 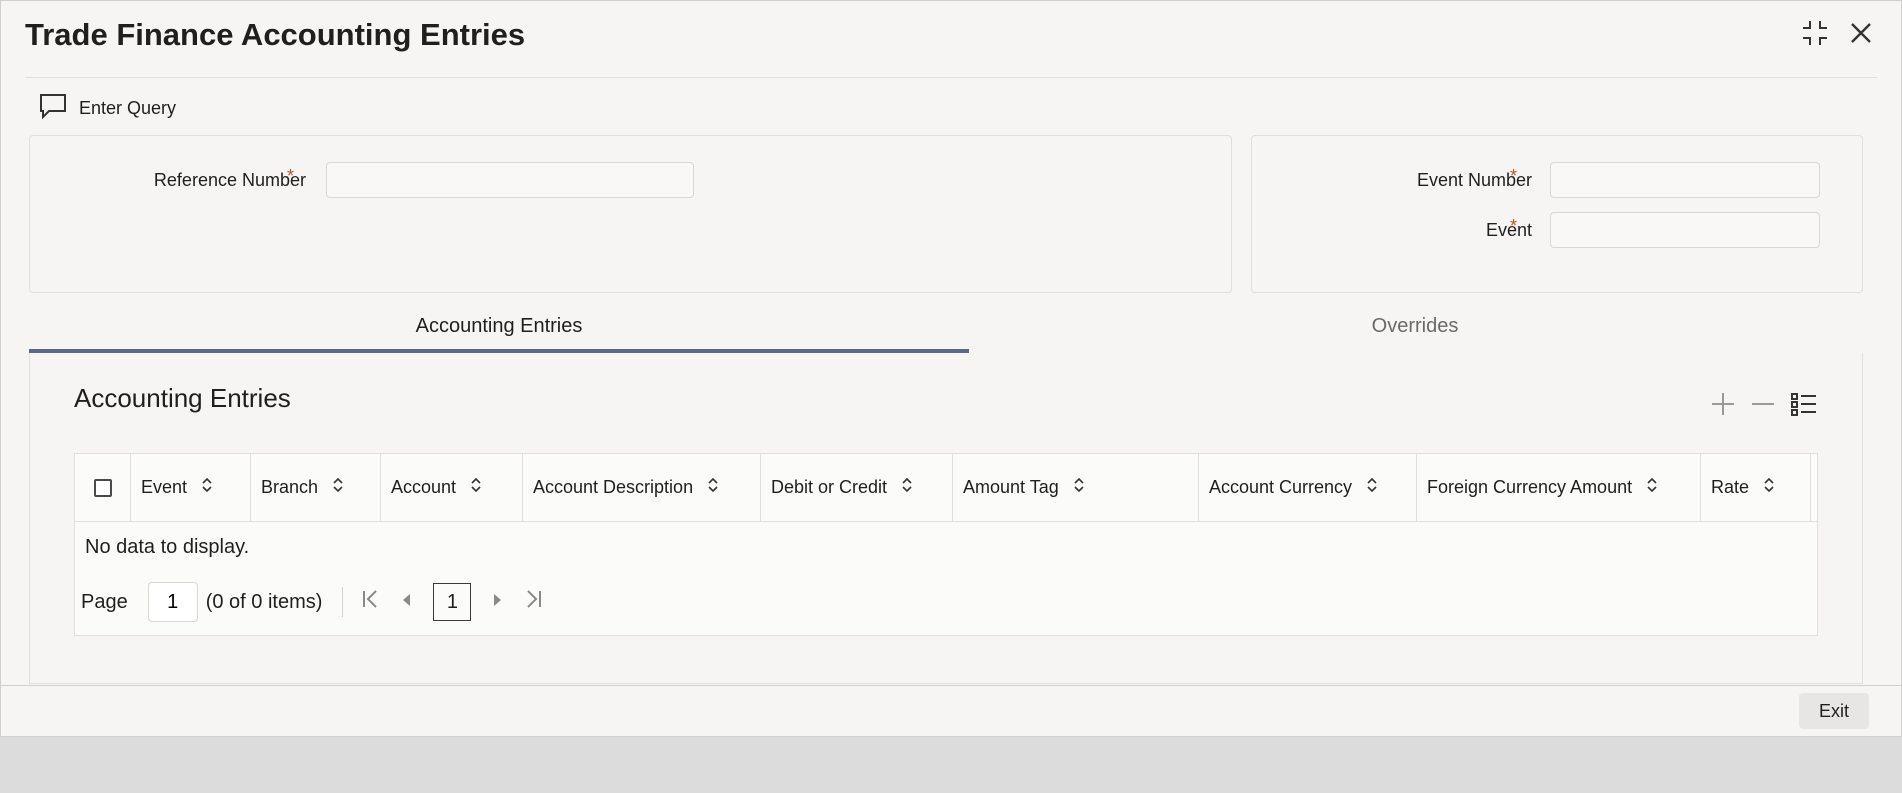 I want to click on tab-overrides: Overrides, so click(x=1415, y=330).